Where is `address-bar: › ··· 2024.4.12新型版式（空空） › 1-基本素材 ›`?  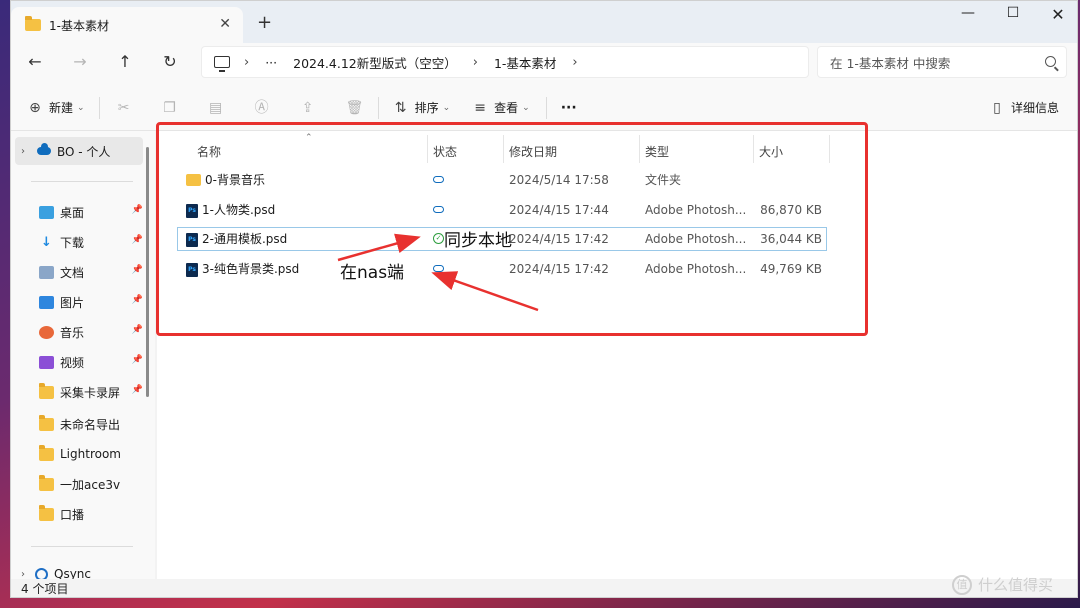
address-bar: › ··· 2024.4.12新型版式（空空） › 1-基本素材 › is located at coordinates (505, 62).